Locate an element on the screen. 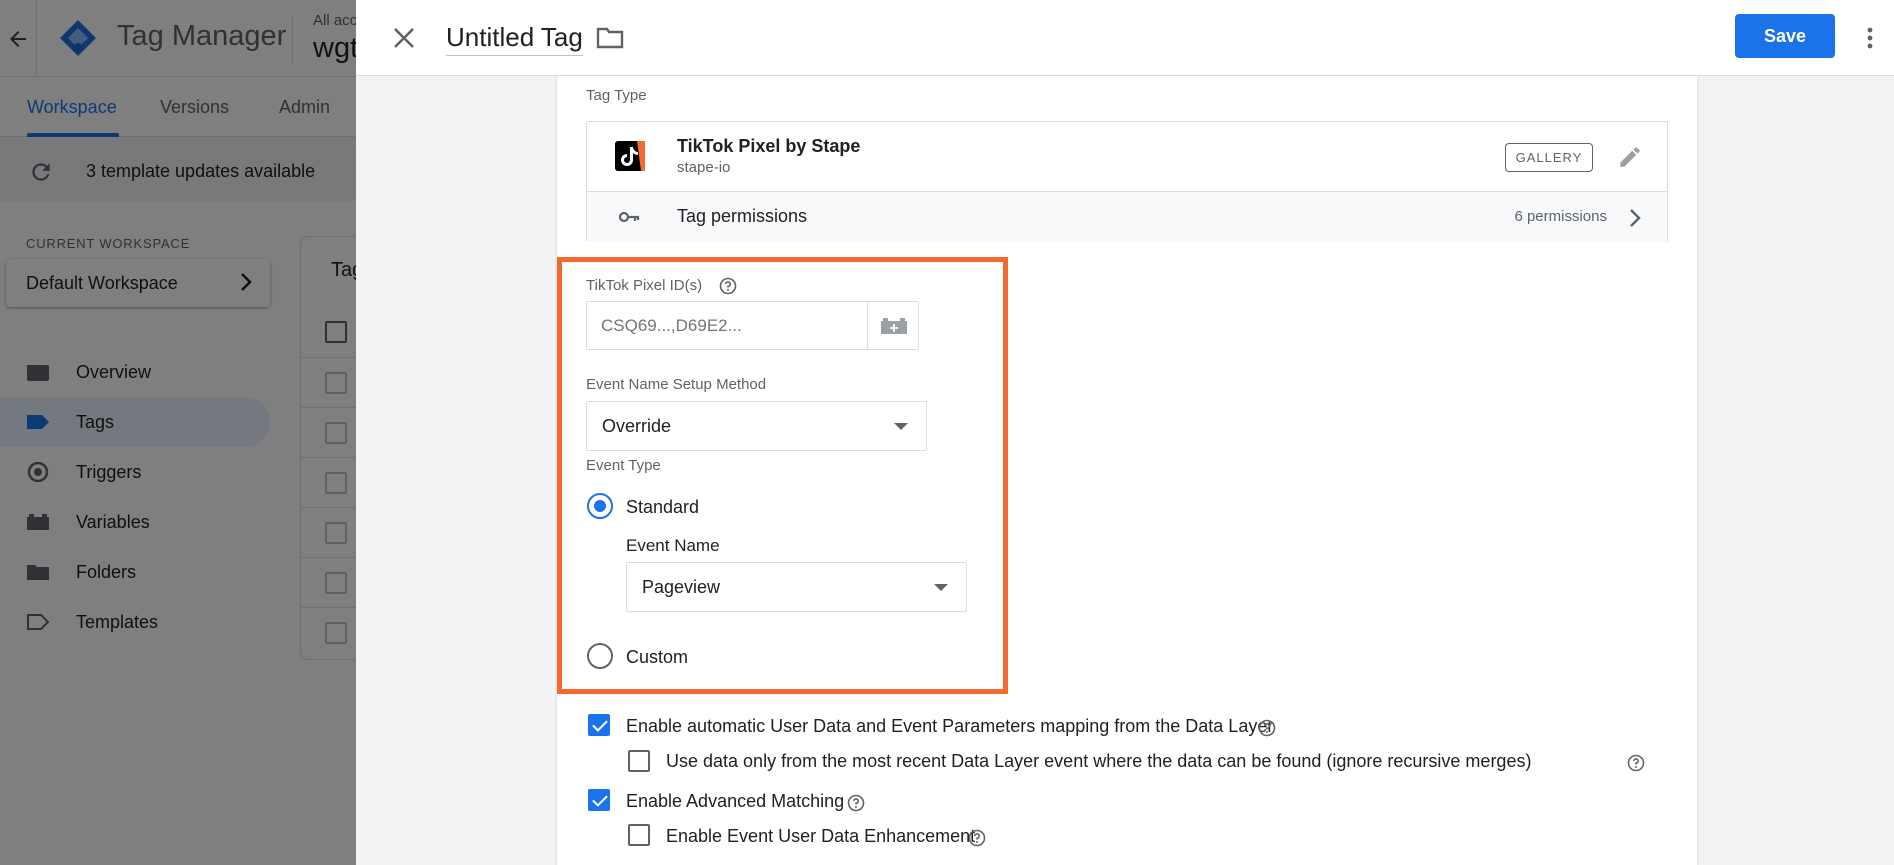 The height and width of the screenshot is (865, 1894). event-name-select: Pageview is located at coordinates (796, 587).